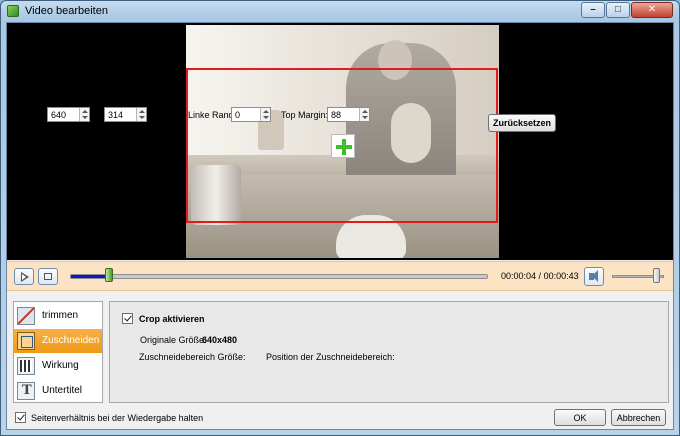  Describe the element at coordinates (173, 340) in the screenshot. I see `original-size-label: Originale Größe:` at that location.